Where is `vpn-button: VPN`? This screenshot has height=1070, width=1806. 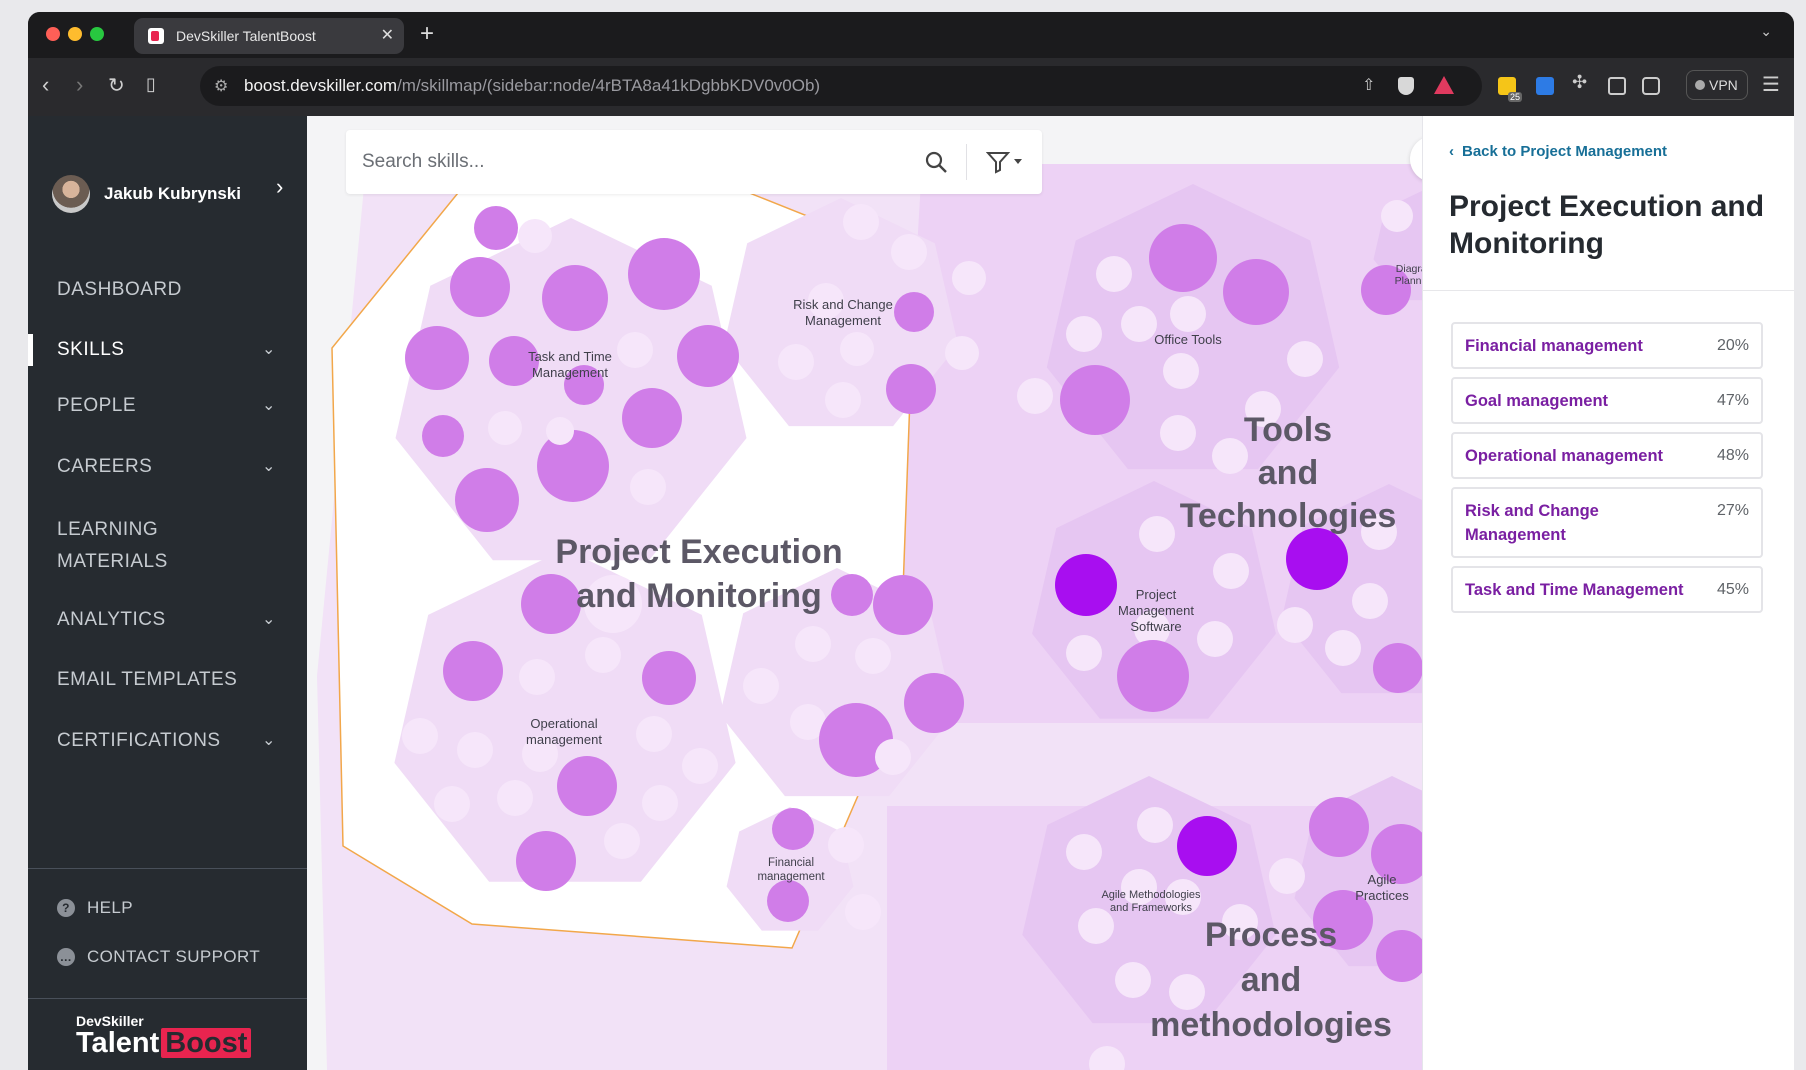
vpn-button: VPN is located at coordinates (1717, 85).